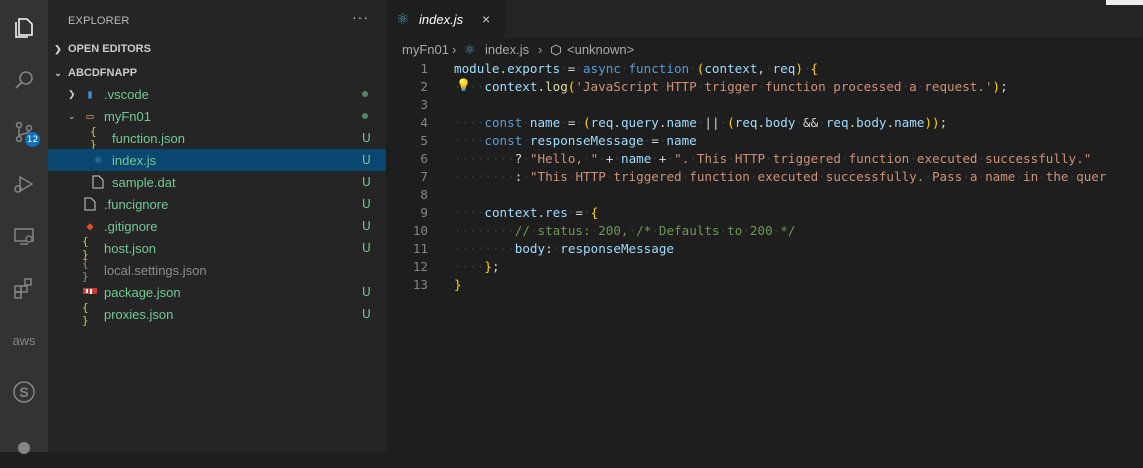 The height and width of the screenshot is (468, 1143). I want to click on tree-item-myfn01: ⌄ ▭ myFn01, so click(217, 116).